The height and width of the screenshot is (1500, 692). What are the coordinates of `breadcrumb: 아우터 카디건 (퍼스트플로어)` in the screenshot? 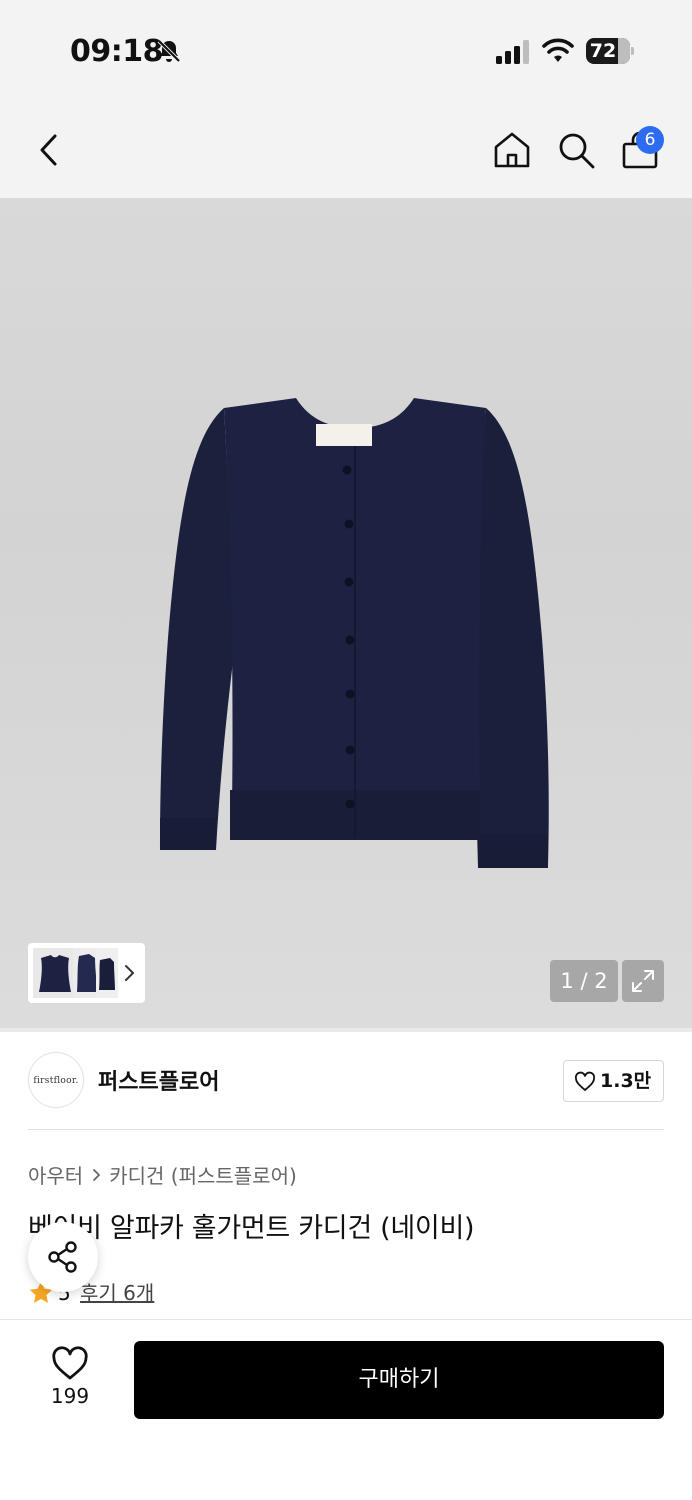 It's located at (162, 1174).